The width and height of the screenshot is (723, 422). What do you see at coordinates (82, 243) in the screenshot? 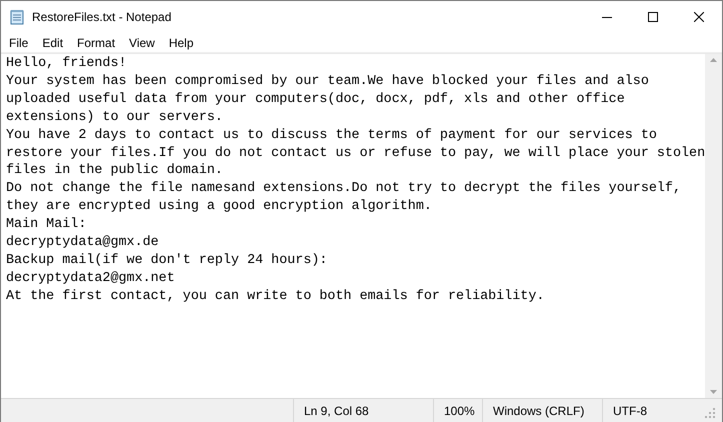
I see `text-line: decryptydata@gmx.de` at bounding box center [82, 243].